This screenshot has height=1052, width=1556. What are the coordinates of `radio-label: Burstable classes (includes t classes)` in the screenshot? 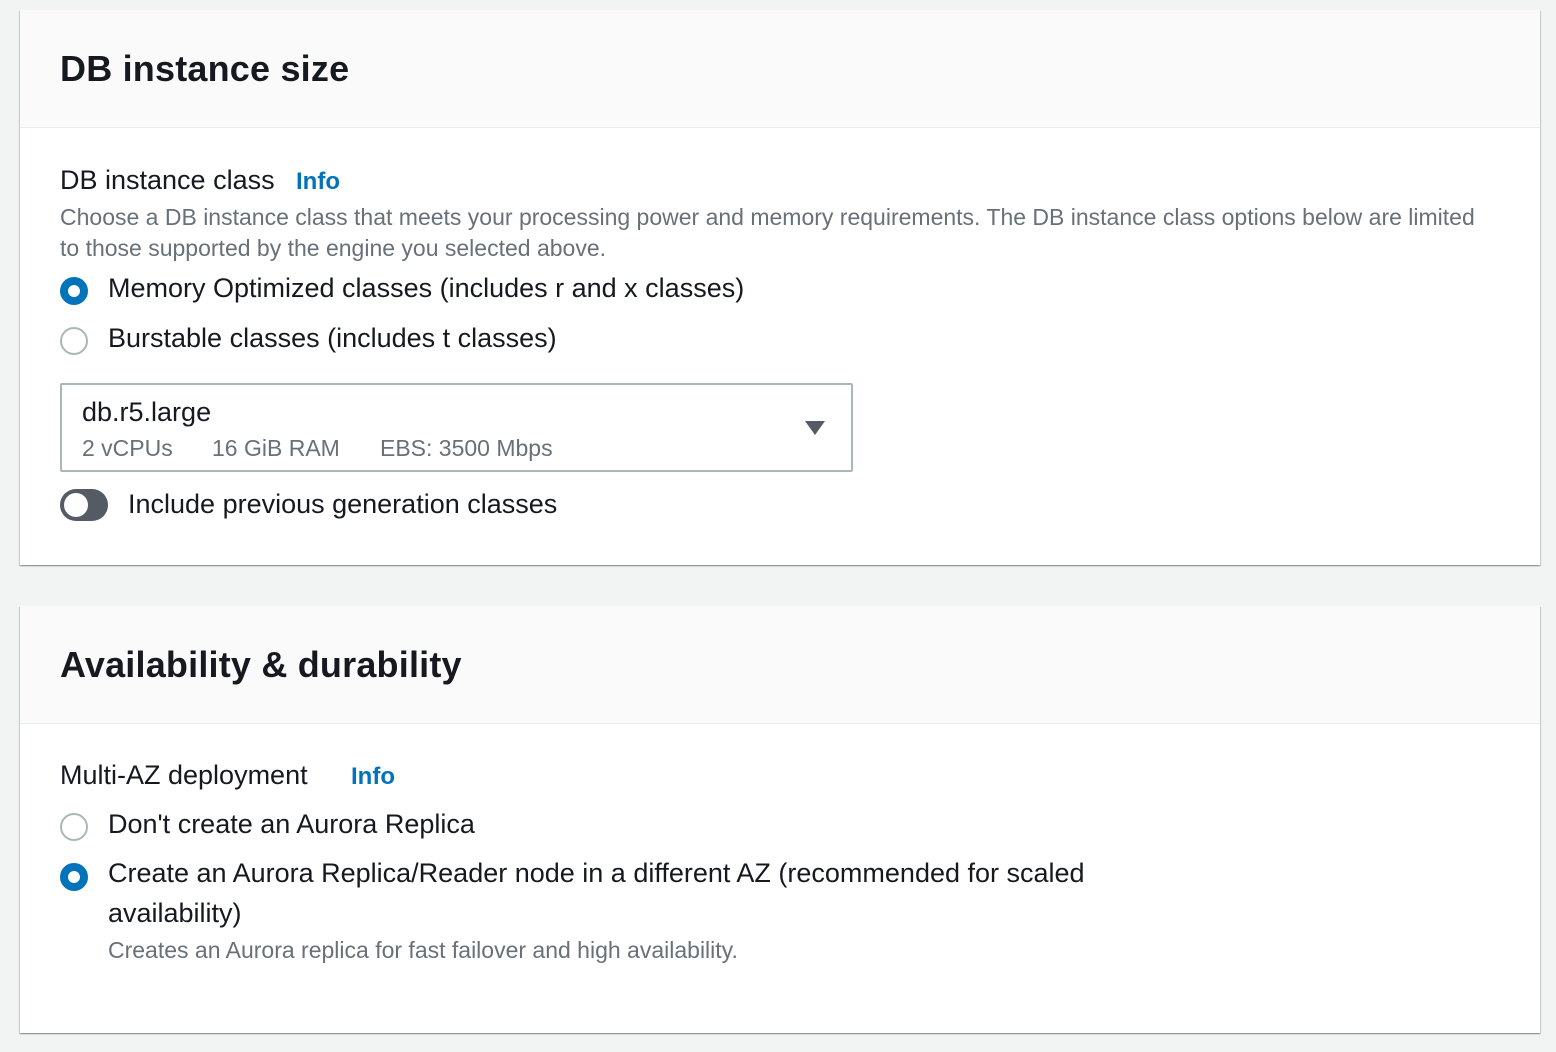 It's located at (332, 338).